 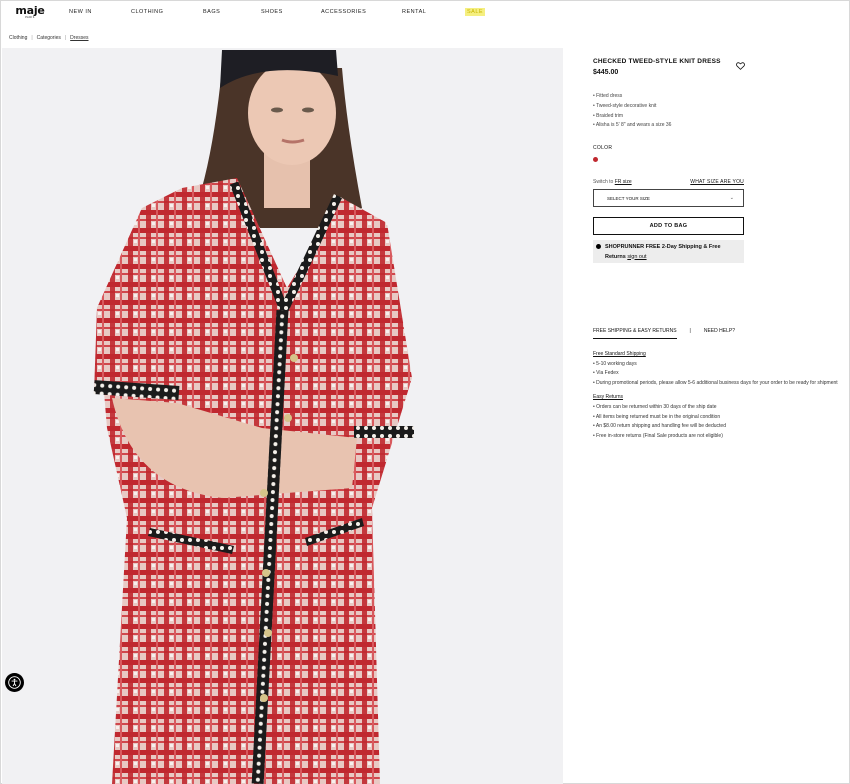 I want to click on size-select-label: SELECT YOUR SIZE, so click(x=628, y=198).